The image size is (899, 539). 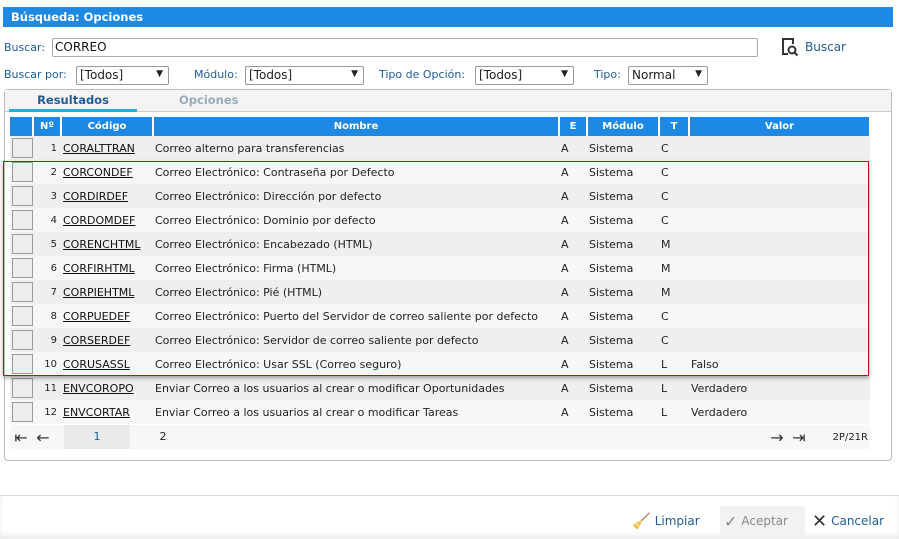 I want to click on aceptar-button: ✓ Aceptar, so click(x=762, y=521).